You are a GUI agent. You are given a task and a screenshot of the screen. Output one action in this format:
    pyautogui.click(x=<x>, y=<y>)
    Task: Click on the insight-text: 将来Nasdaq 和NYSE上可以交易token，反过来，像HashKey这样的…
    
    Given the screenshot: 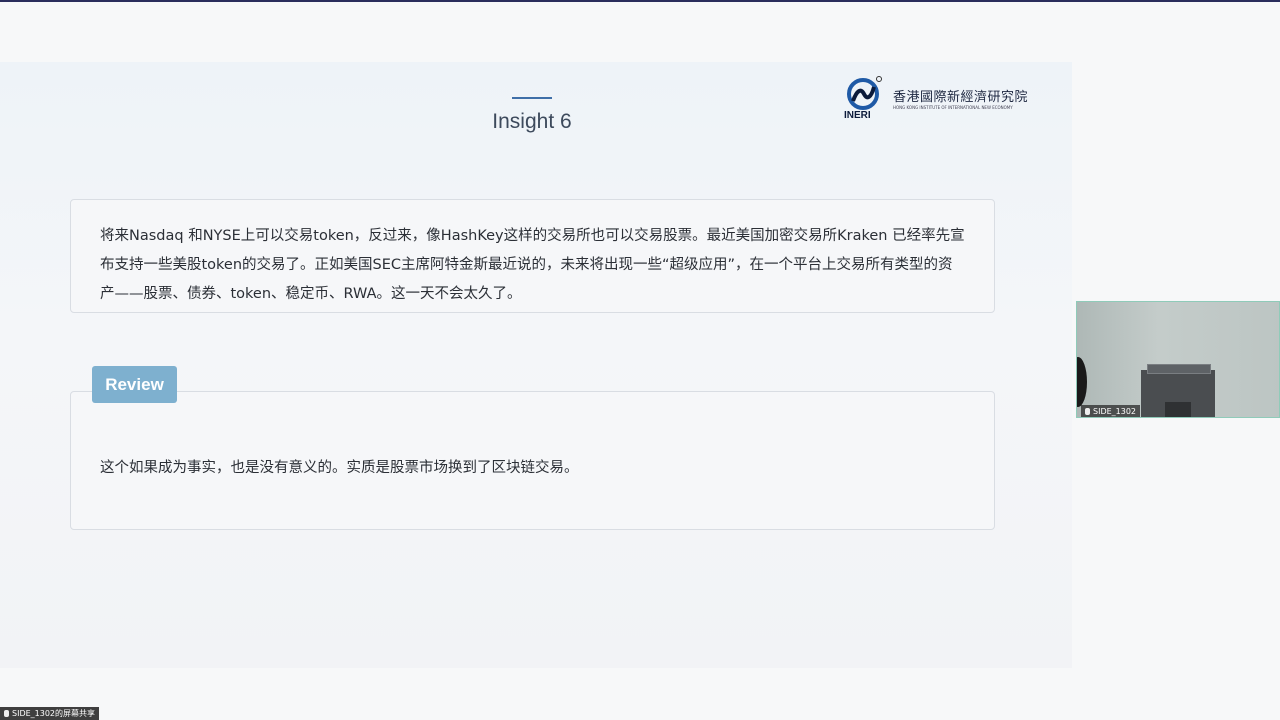 What is the action you would take?
    pyautogui.click(x=532, y=265)
    